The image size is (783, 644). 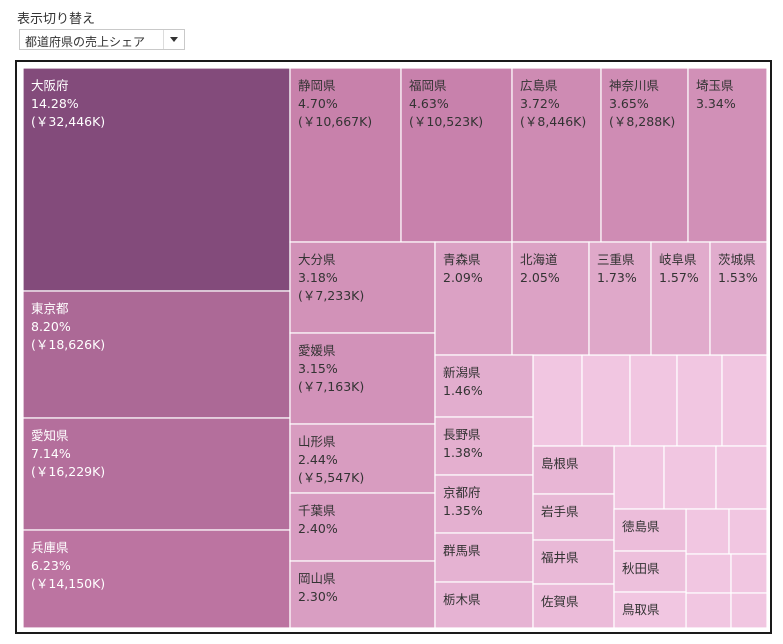 What do you see at coordinates (679, 277) in the screenshot?
I see `tile-share-label: 1.57%` at bounding box center [679, 277].